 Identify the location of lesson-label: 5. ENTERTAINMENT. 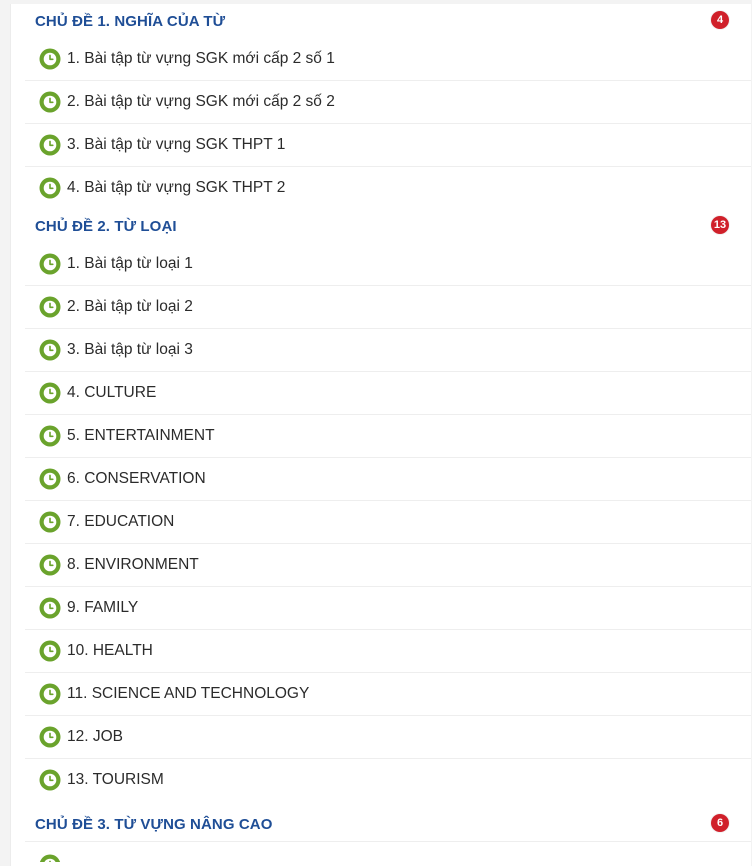
(141, 435).